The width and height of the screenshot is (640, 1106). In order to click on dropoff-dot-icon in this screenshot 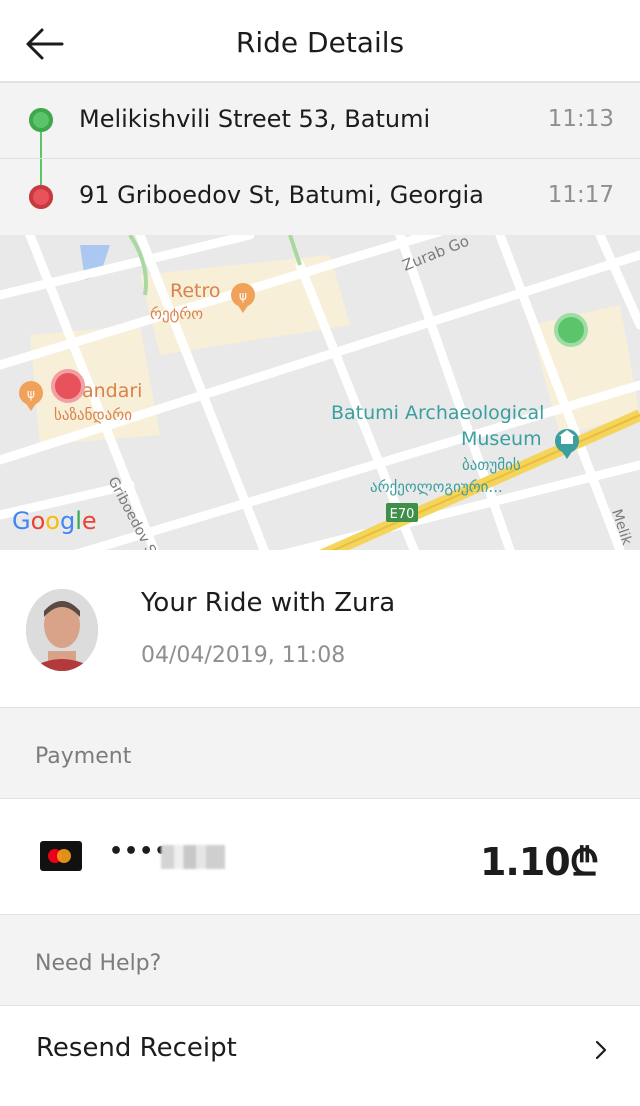, I will do `click(41, 197)`.